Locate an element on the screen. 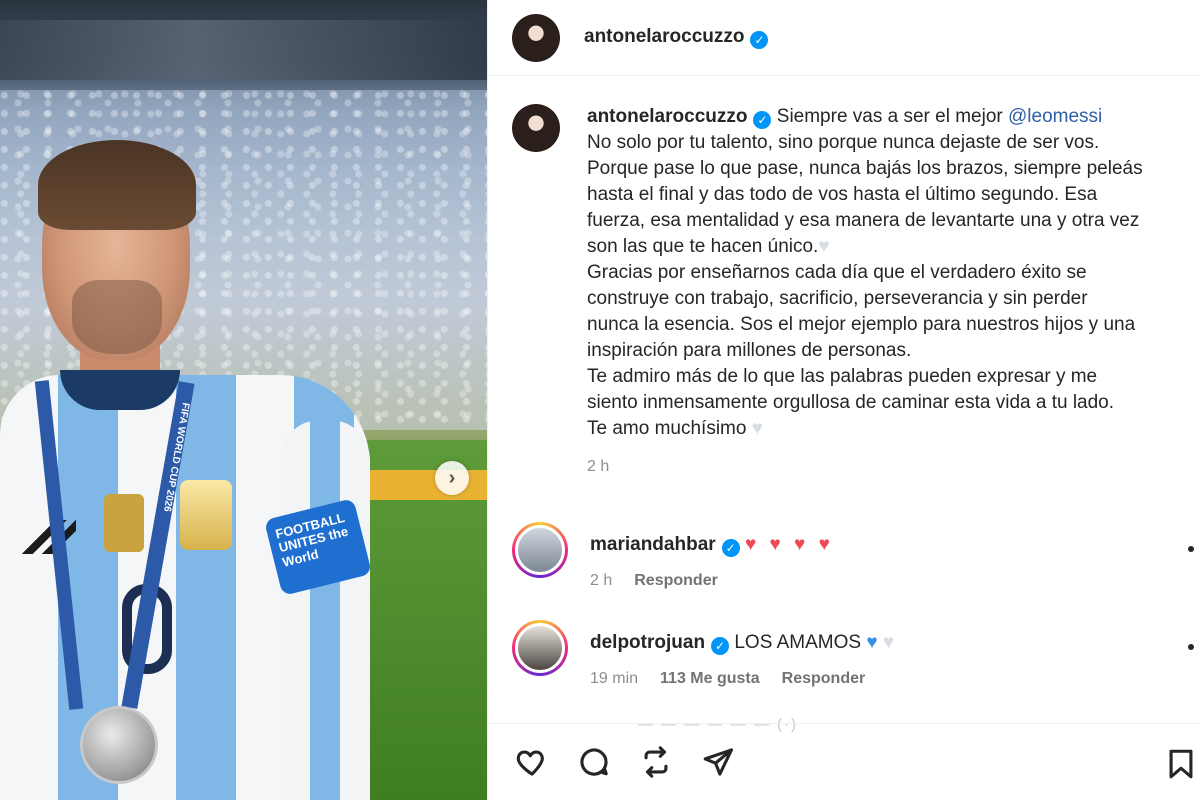 Image resolution: width=1200 pixels, height=800 pixels. afa-crest is located at coordinates (206, 515).